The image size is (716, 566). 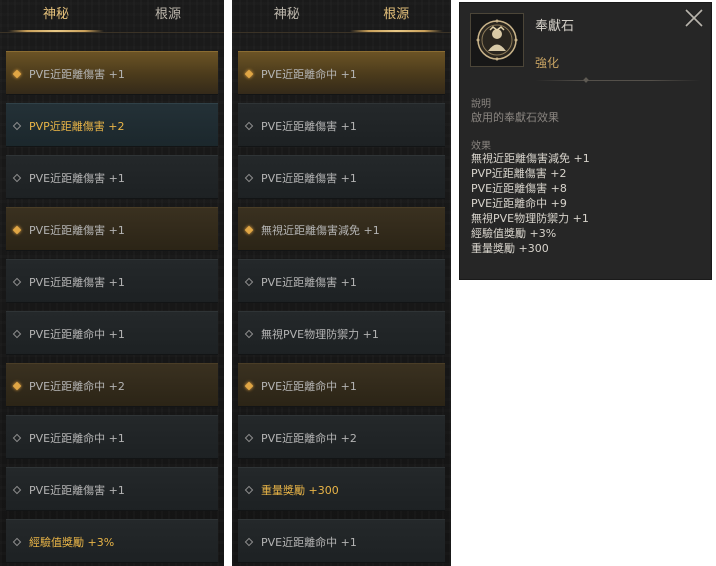 I want to click on effect-line: PVE近距離傷害 +8, so click(x=519, y=188).